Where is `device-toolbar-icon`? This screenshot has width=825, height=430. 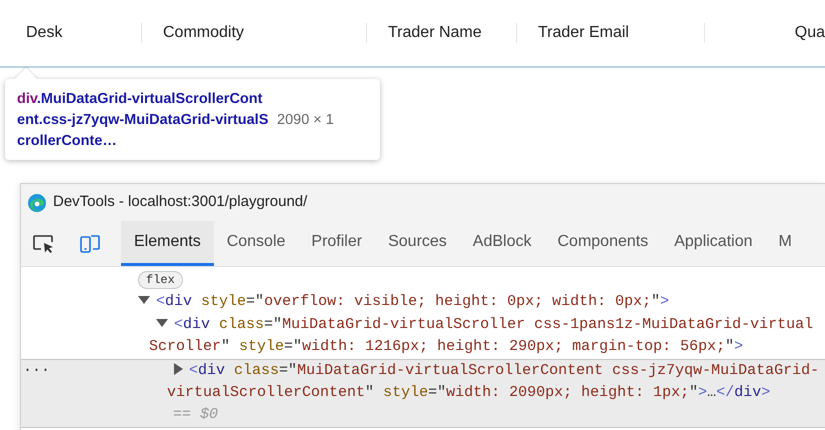
device-toolbar-icon is located at coordinates (90, 243).